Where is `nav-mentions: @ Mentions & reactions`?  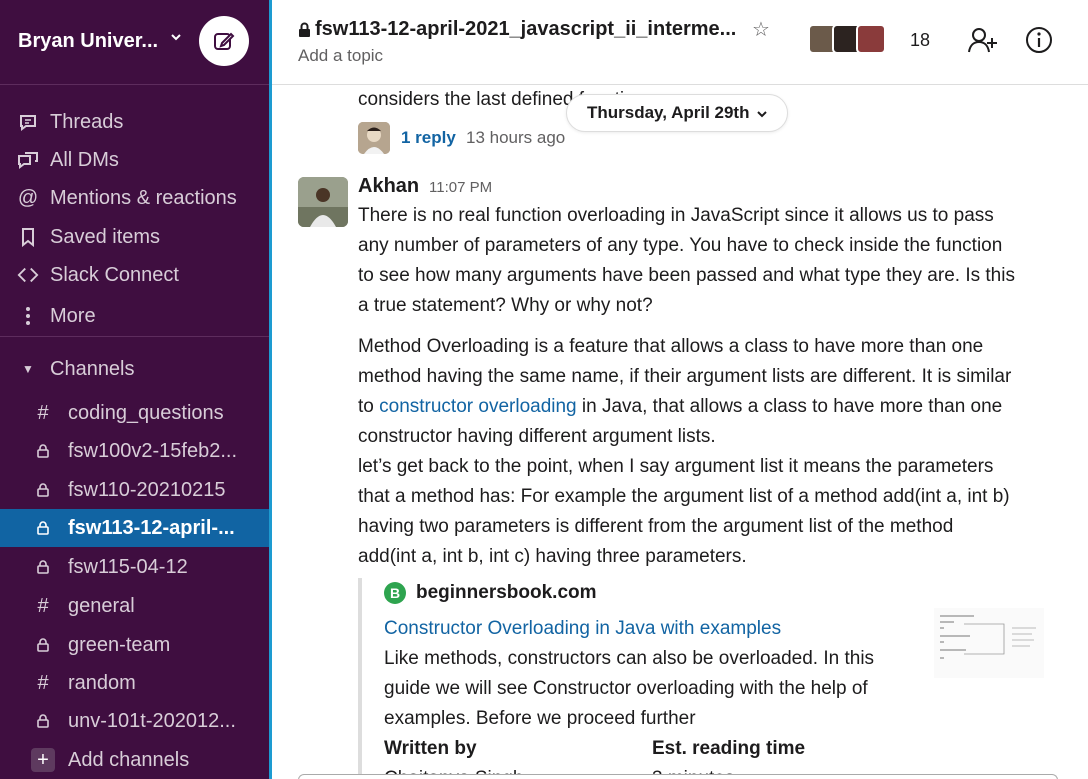 nav-mentions: @ Mentions & reactions is located at coordinates (134, 198).